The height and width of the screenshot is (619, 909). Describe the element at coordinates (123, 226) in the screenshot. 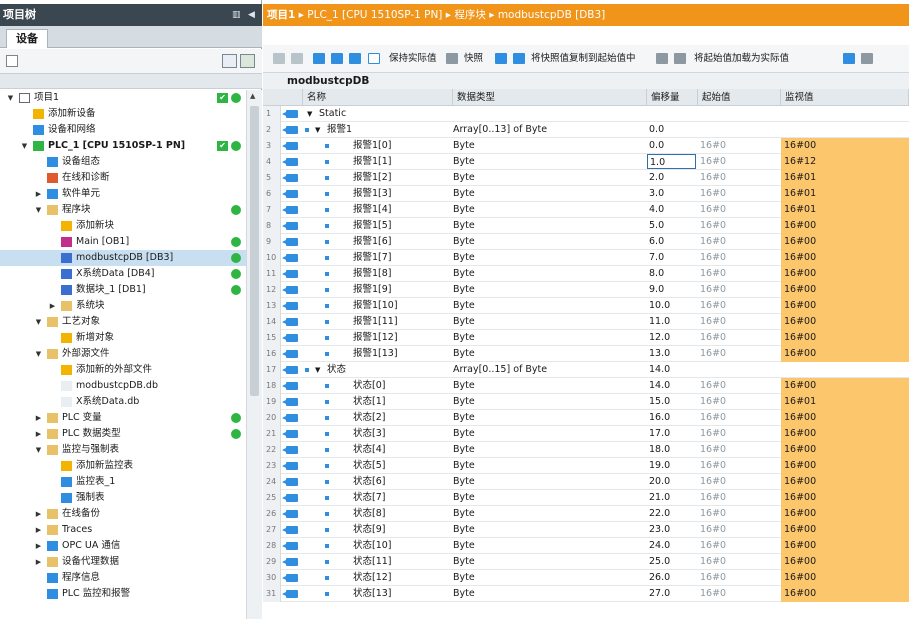

I see `tree-item: 添加新块` at that location.